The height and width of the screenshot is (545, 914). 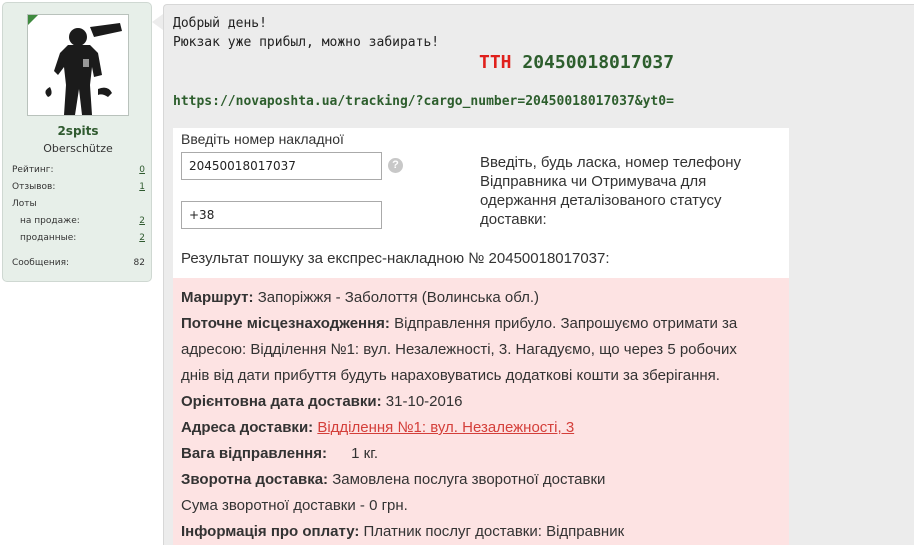 I want to click on post-pointer, so click(x=157, y=22).